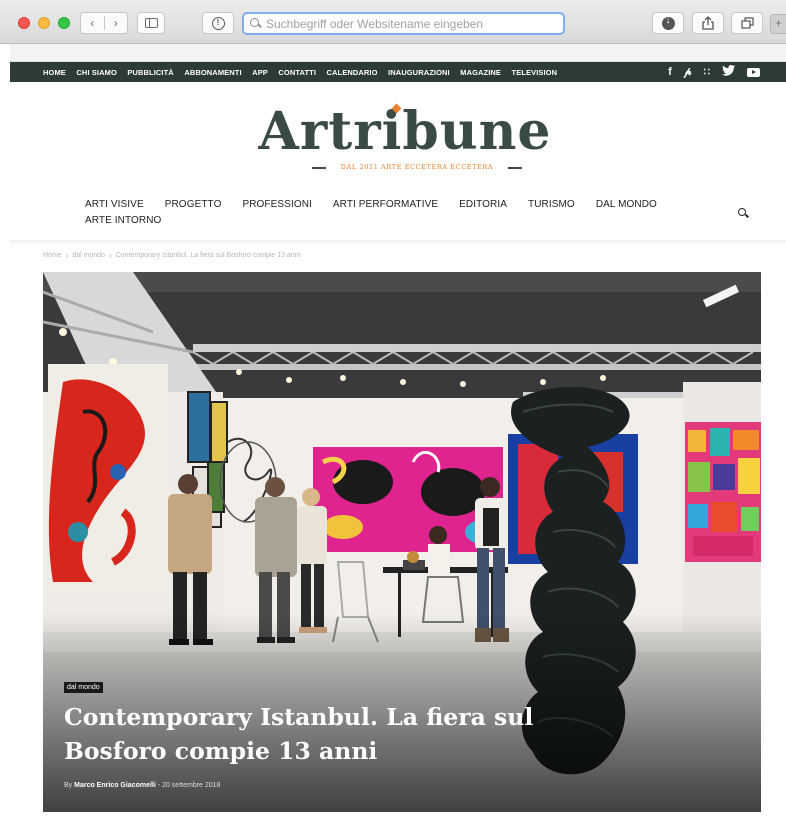 This screenshot has width=786, height=830. I want to click on publish-date: 20 settembre 2018, so click(191, 785).